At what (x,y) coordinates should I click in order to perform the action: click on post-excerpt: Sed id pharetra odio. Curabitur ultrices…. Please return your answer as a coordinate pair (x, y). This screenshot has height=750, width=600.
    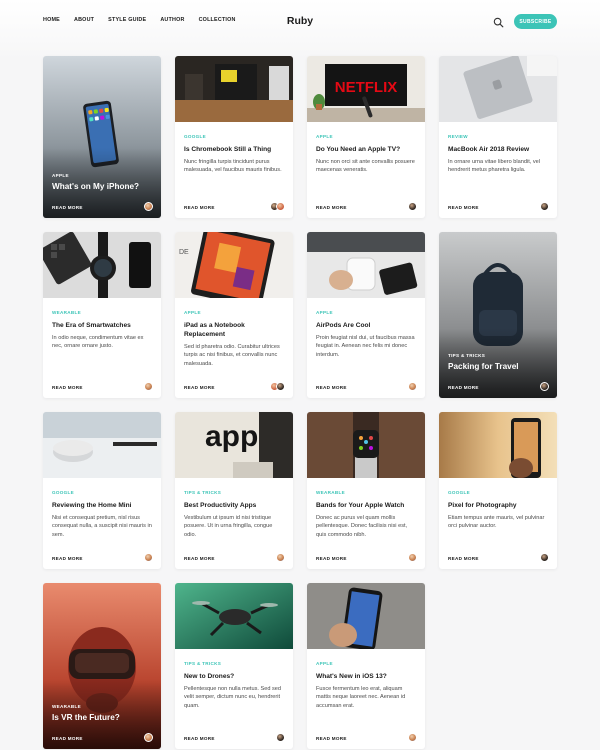
    Looking at the image, I should click on (232, 355).